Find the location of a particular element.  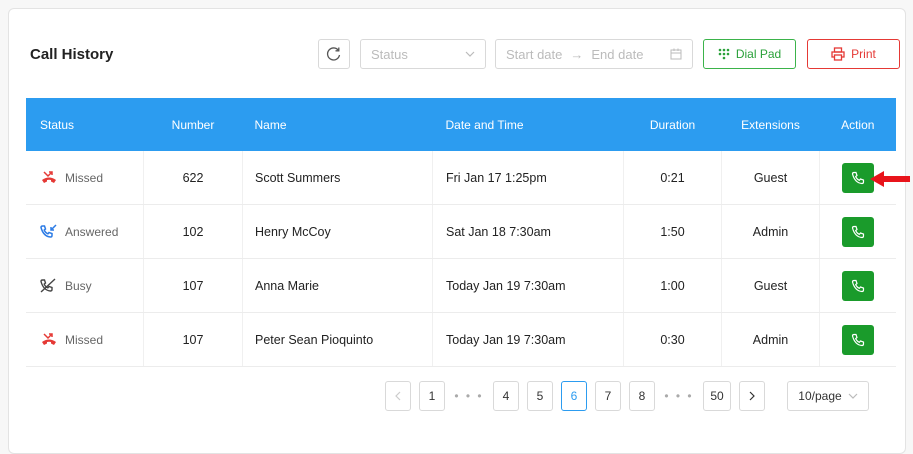

previous-page-button is located at coordinates (398, 396).